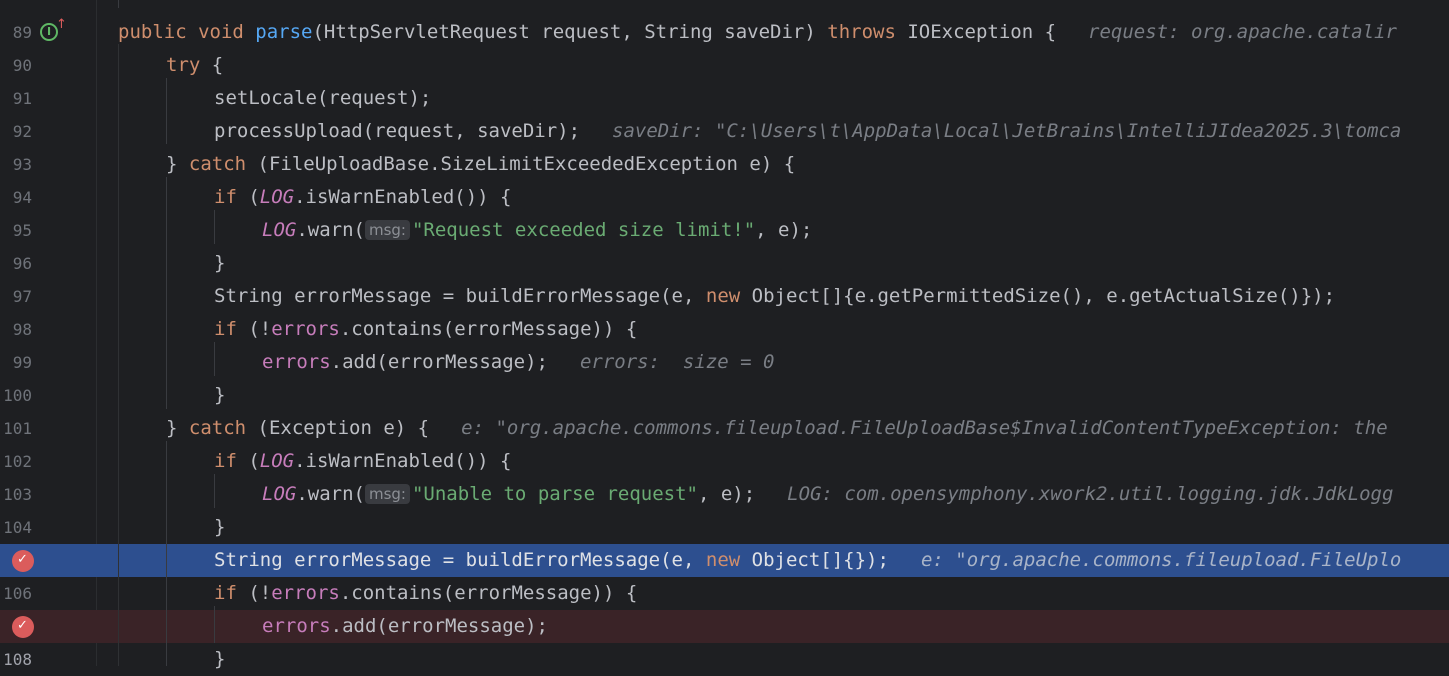 This screenshot has height=676, width=1449. Describe the element at coordinates (724, 659) in the screenshot. I see `code-line-108: 108 }` at that location.